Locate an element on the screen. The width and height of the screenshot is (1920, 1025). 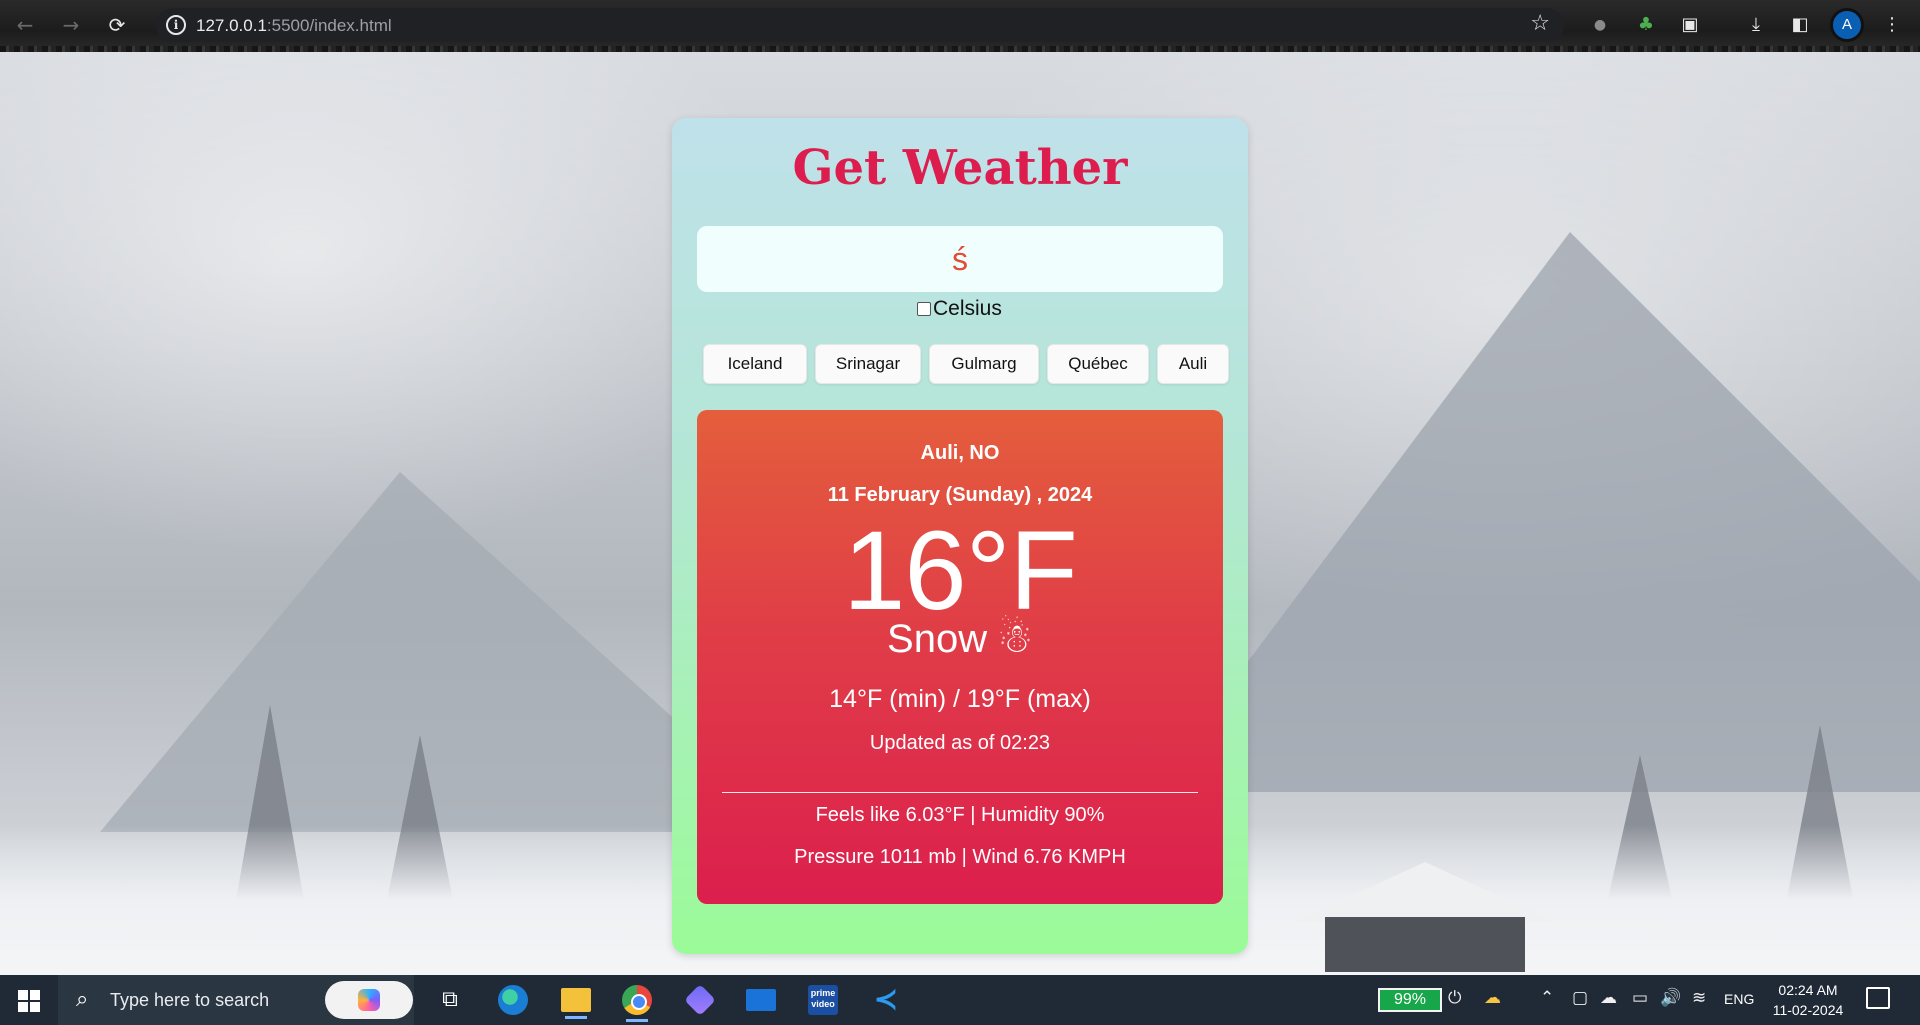
condition-text: Snow ☃ is located at coordinates (960, 639).